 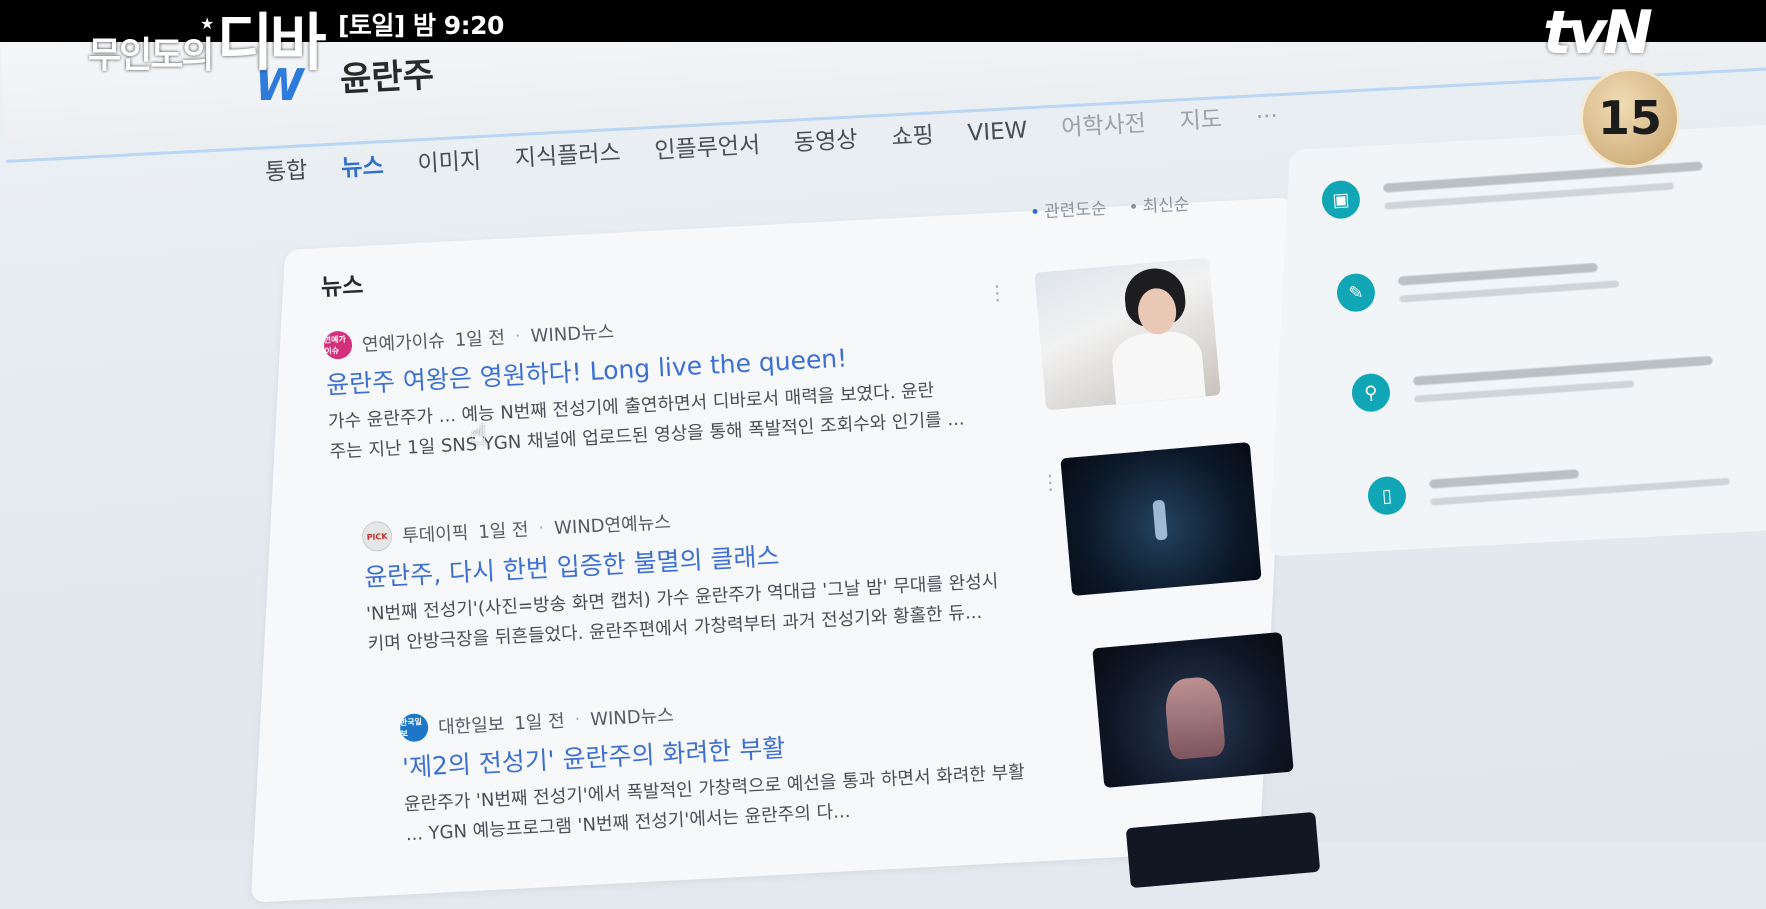 I want to click on article-source: WIND연예뉴스, so click(x=612, y=524).